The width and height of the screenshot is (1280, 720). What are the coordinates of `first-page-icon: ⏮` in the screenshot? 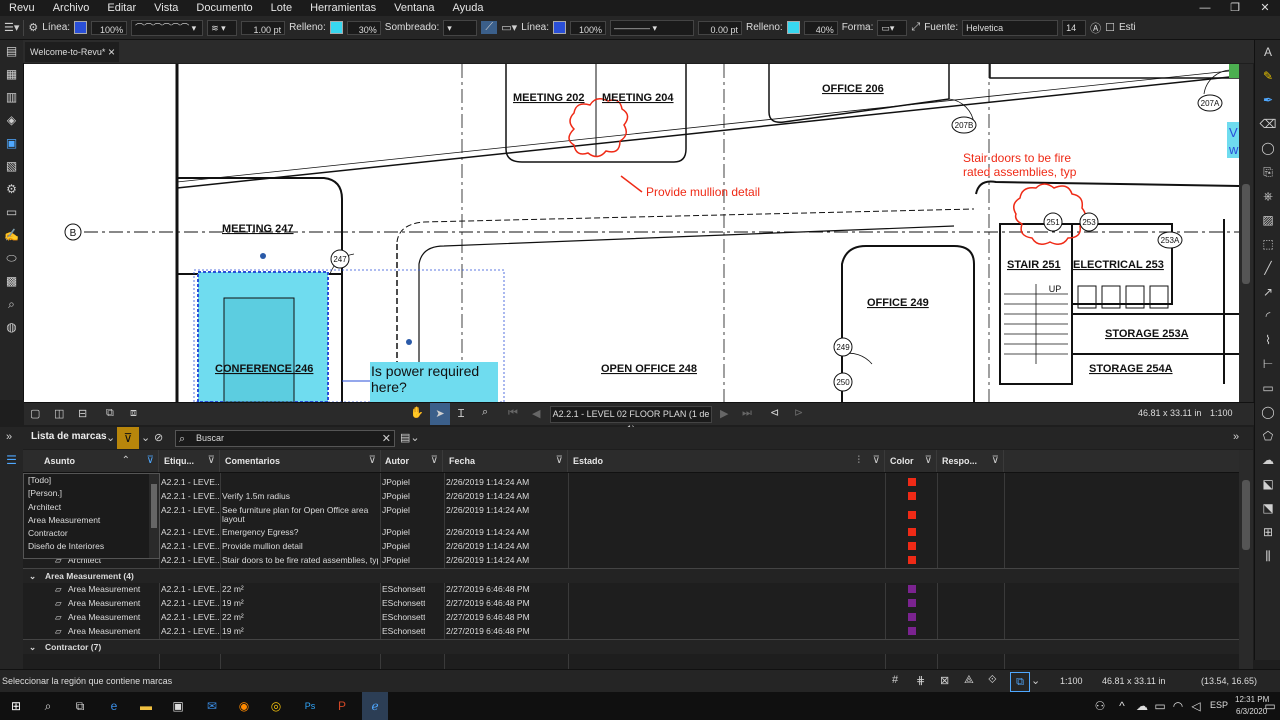 It's located at (513, 413).